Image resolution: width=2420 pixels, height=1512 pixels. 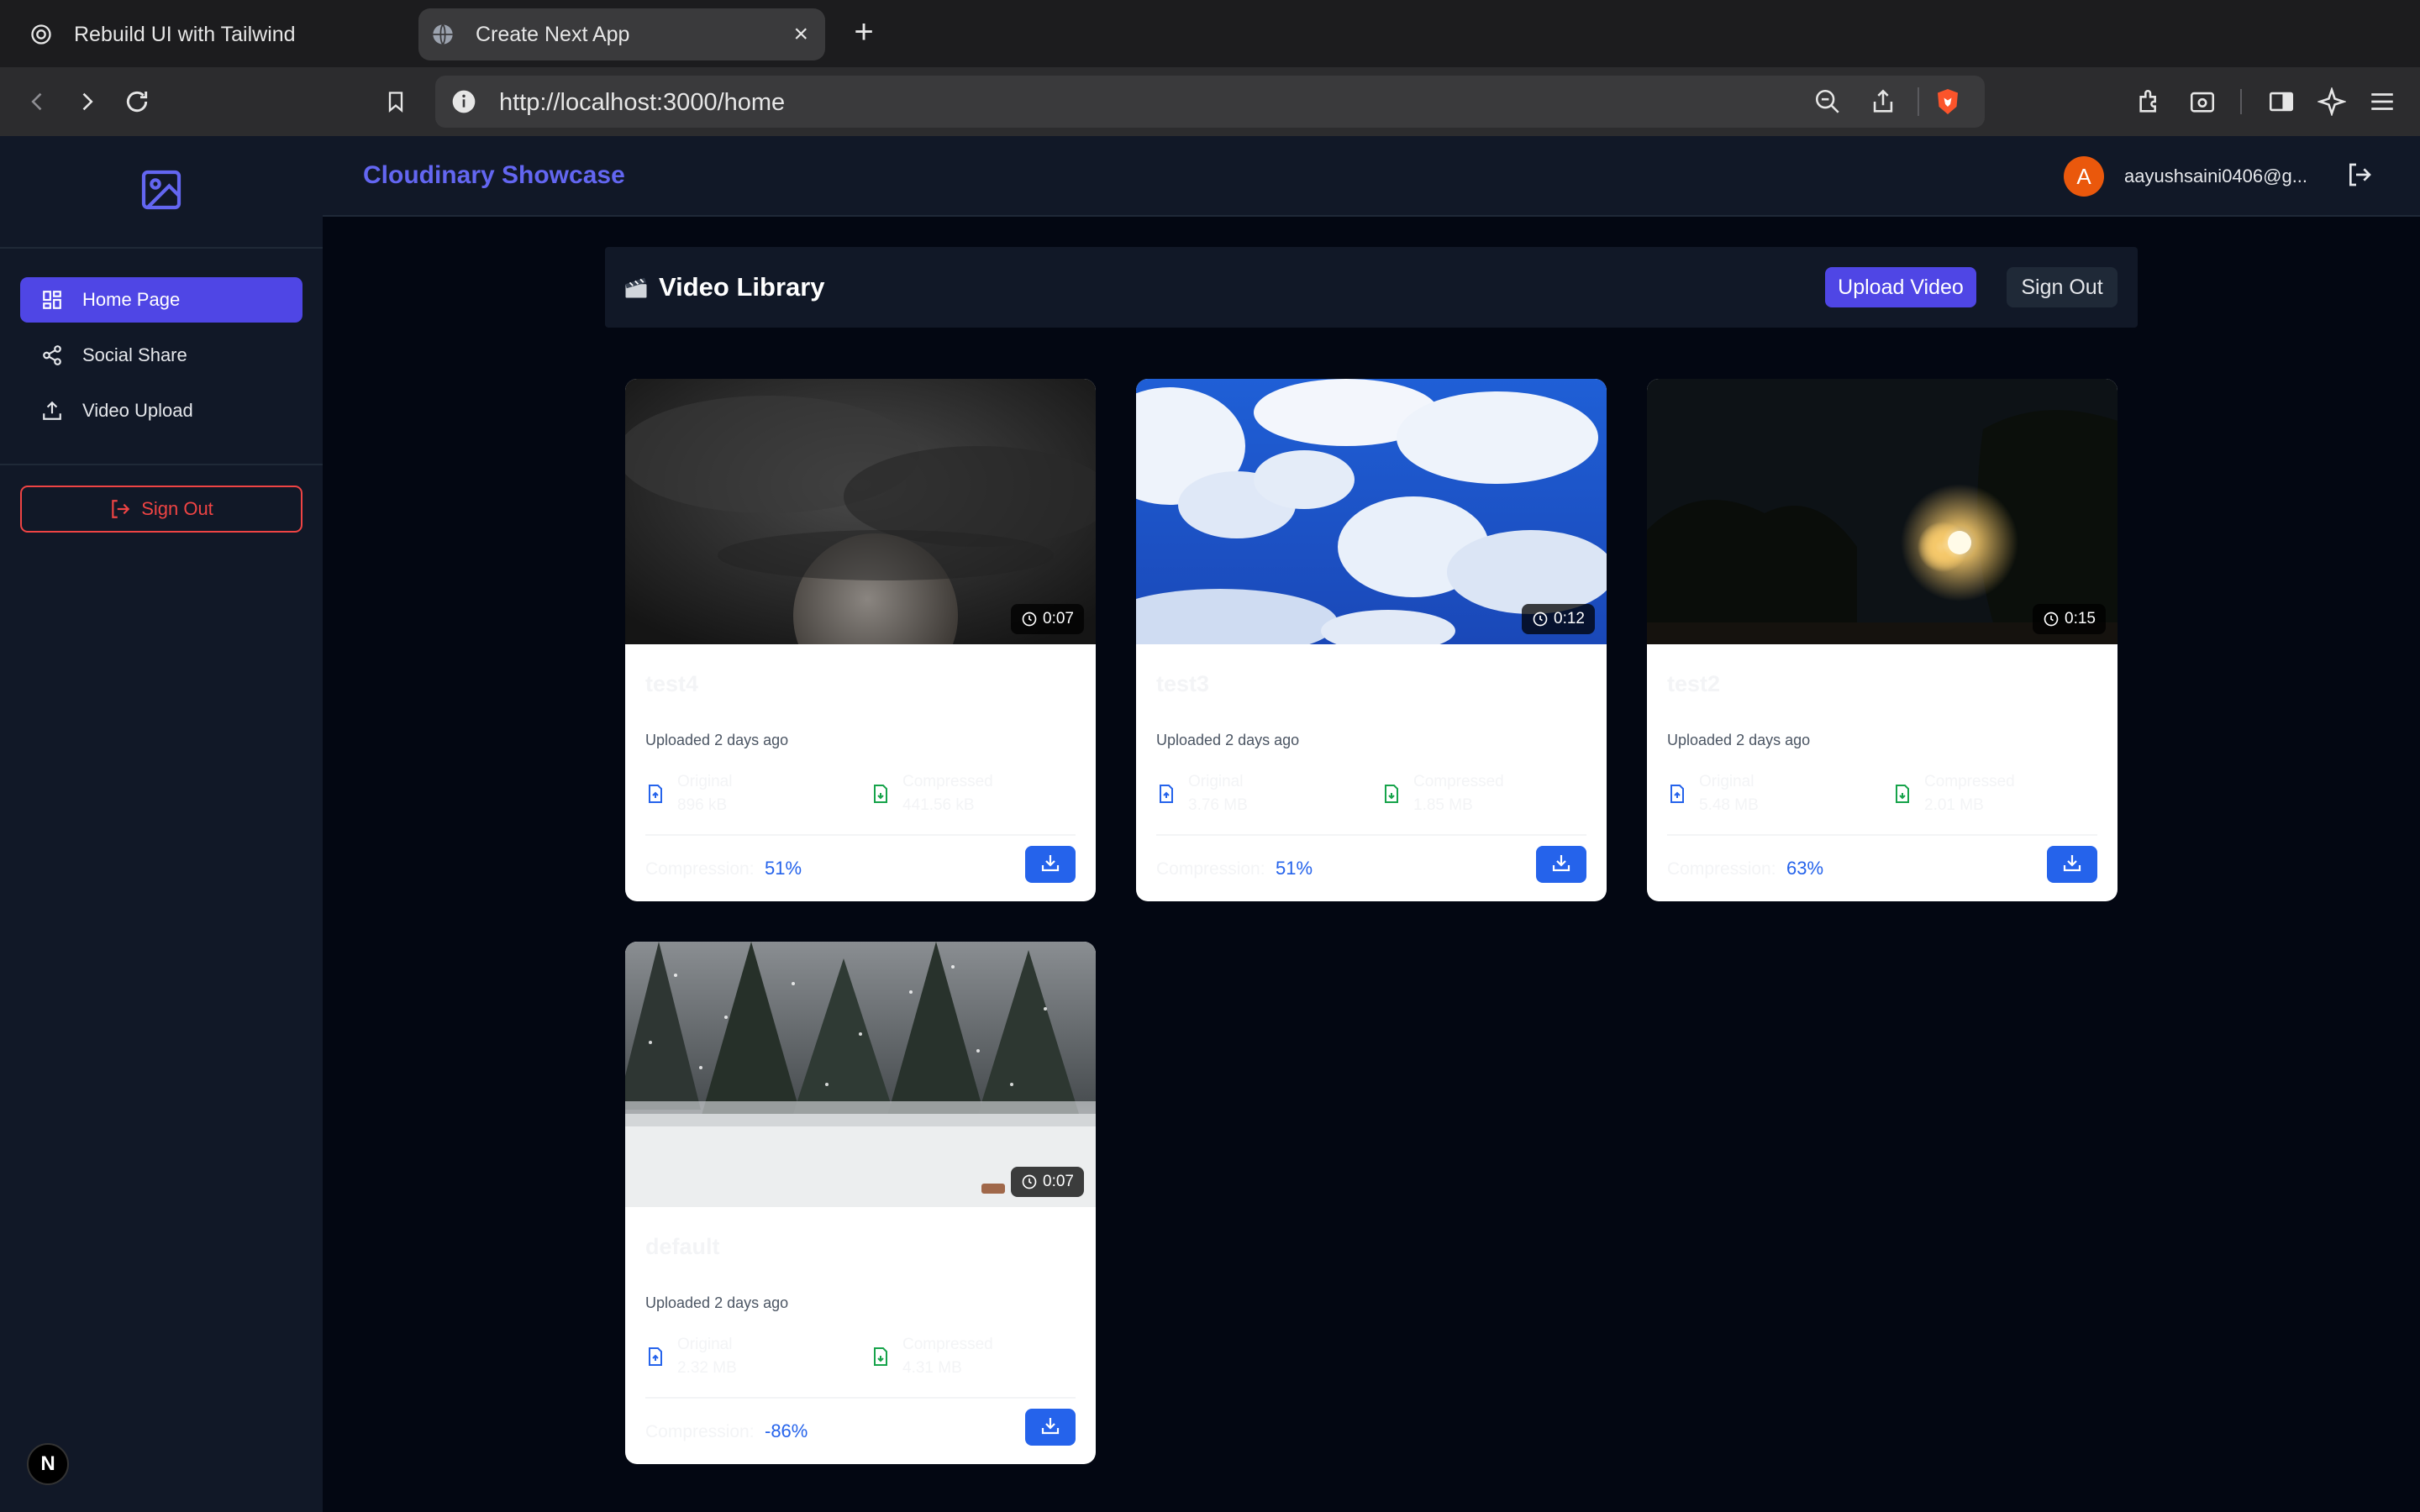 I want to click on original-size: 5.48 MB, so click(x=1729, y=805).